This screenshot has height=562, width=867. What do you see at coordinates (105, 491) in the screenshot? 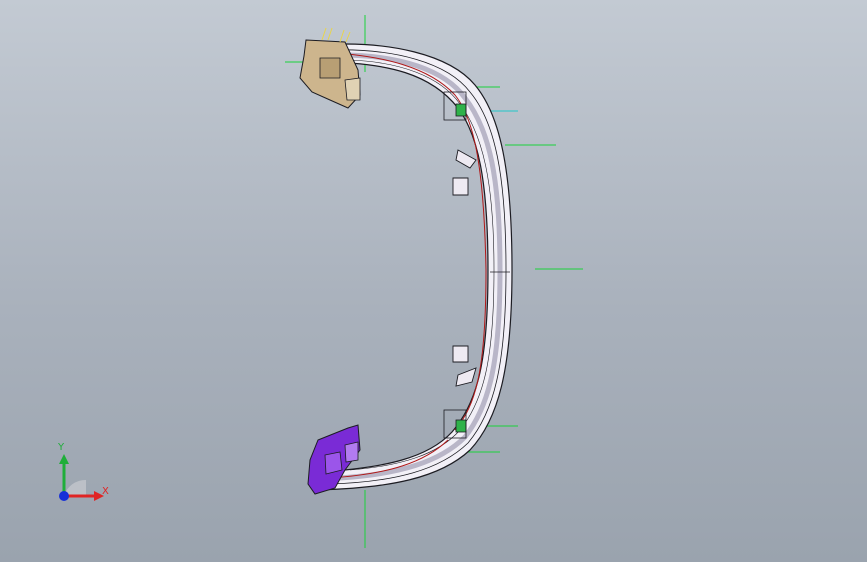
I see `x-axis-label: X` at bounding box center [105, 491].